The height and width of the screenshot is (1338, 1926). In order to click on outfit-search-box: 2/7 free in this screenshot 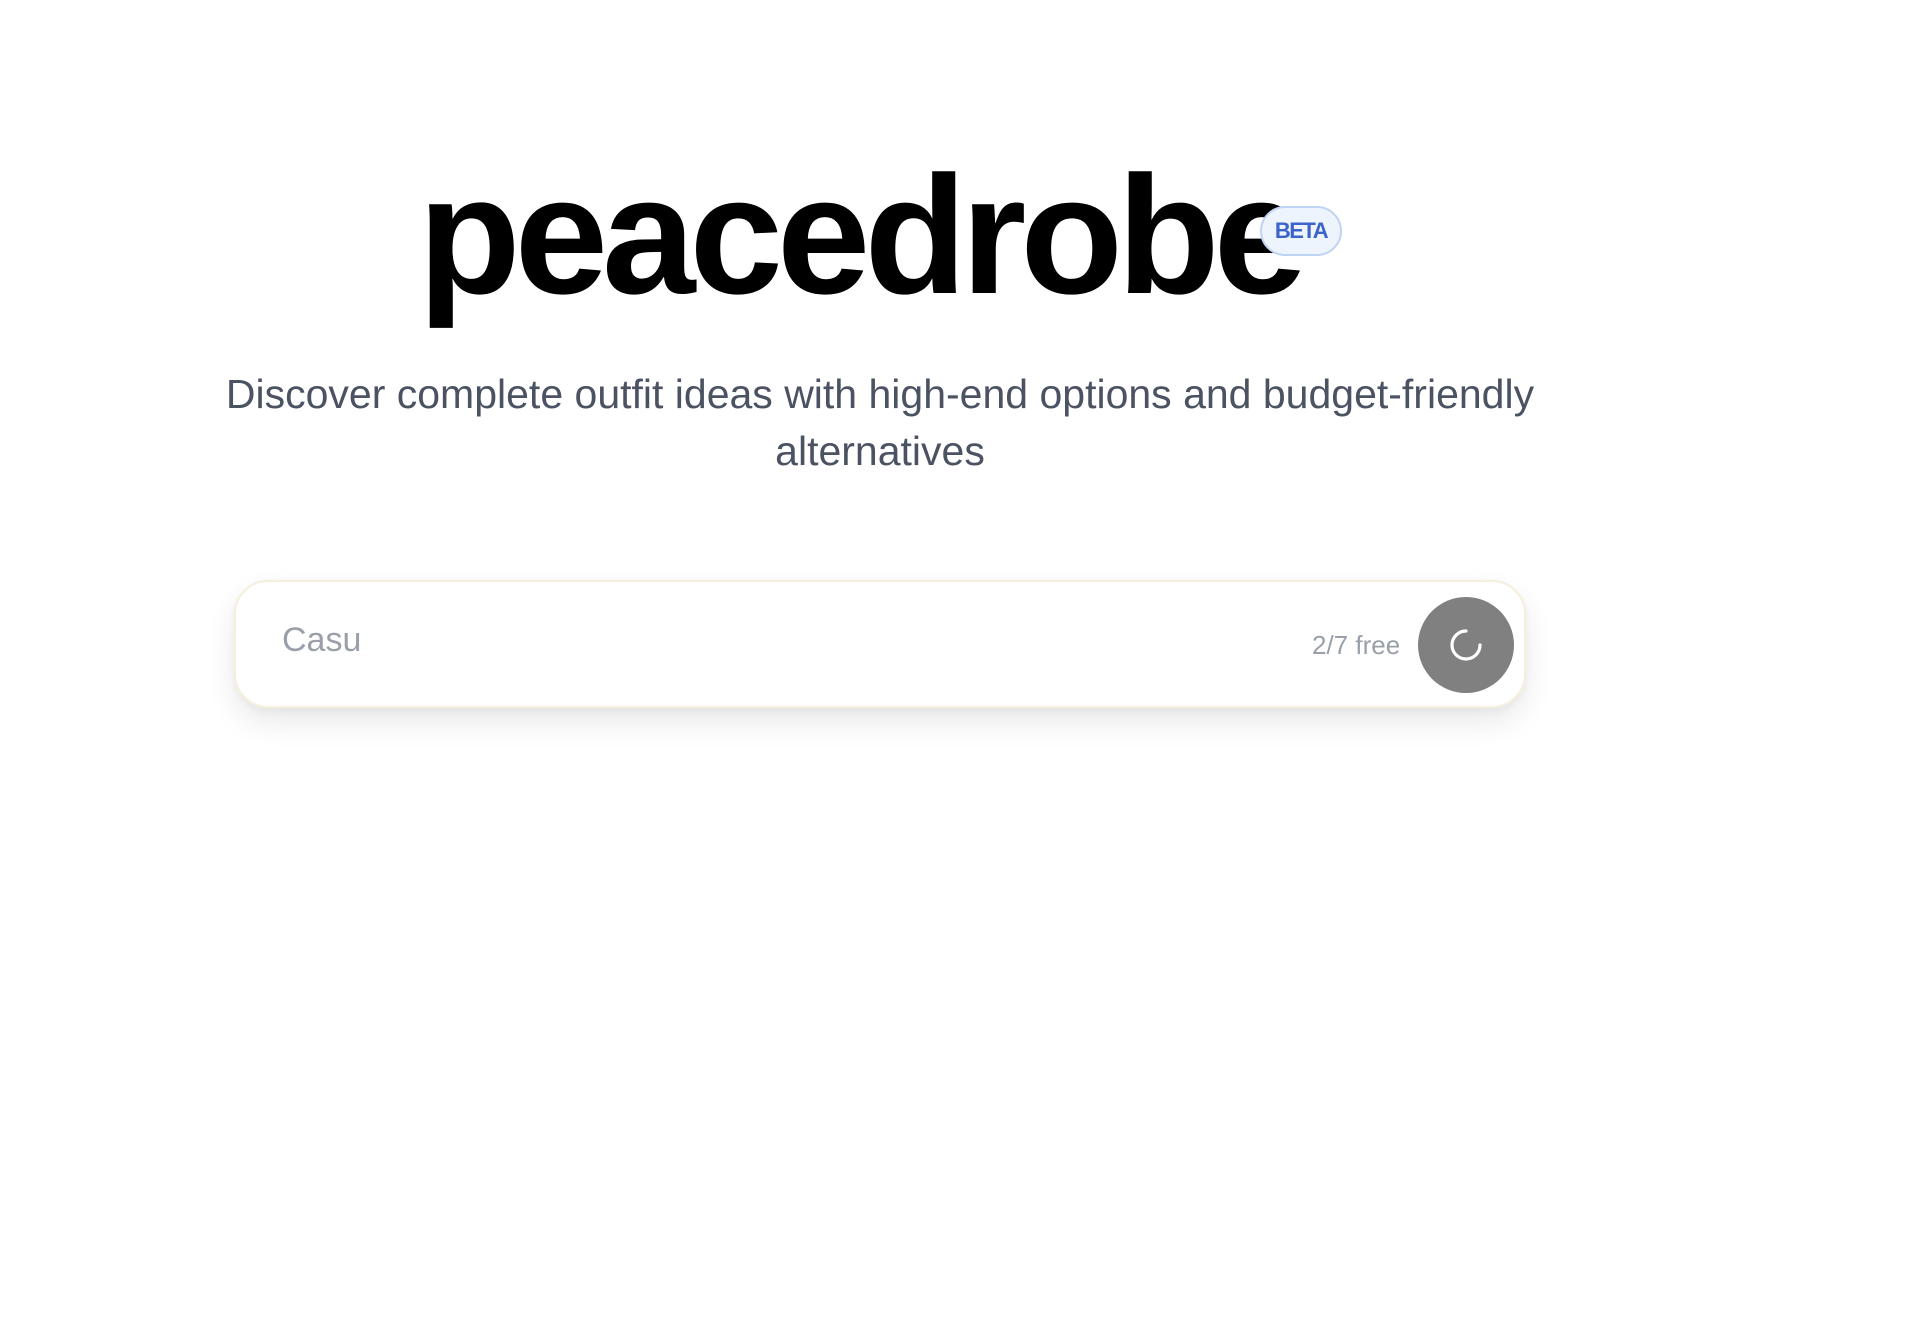, I will do `click(880, 644)`.